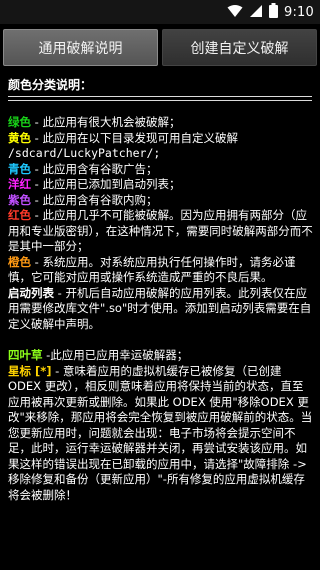 This screenshot has width=320, height=570. What do you see at coordinates (50, 85) in the screenshot?
I see `help-heading: 颜色分类说明：` at bounding box center [50, 85].